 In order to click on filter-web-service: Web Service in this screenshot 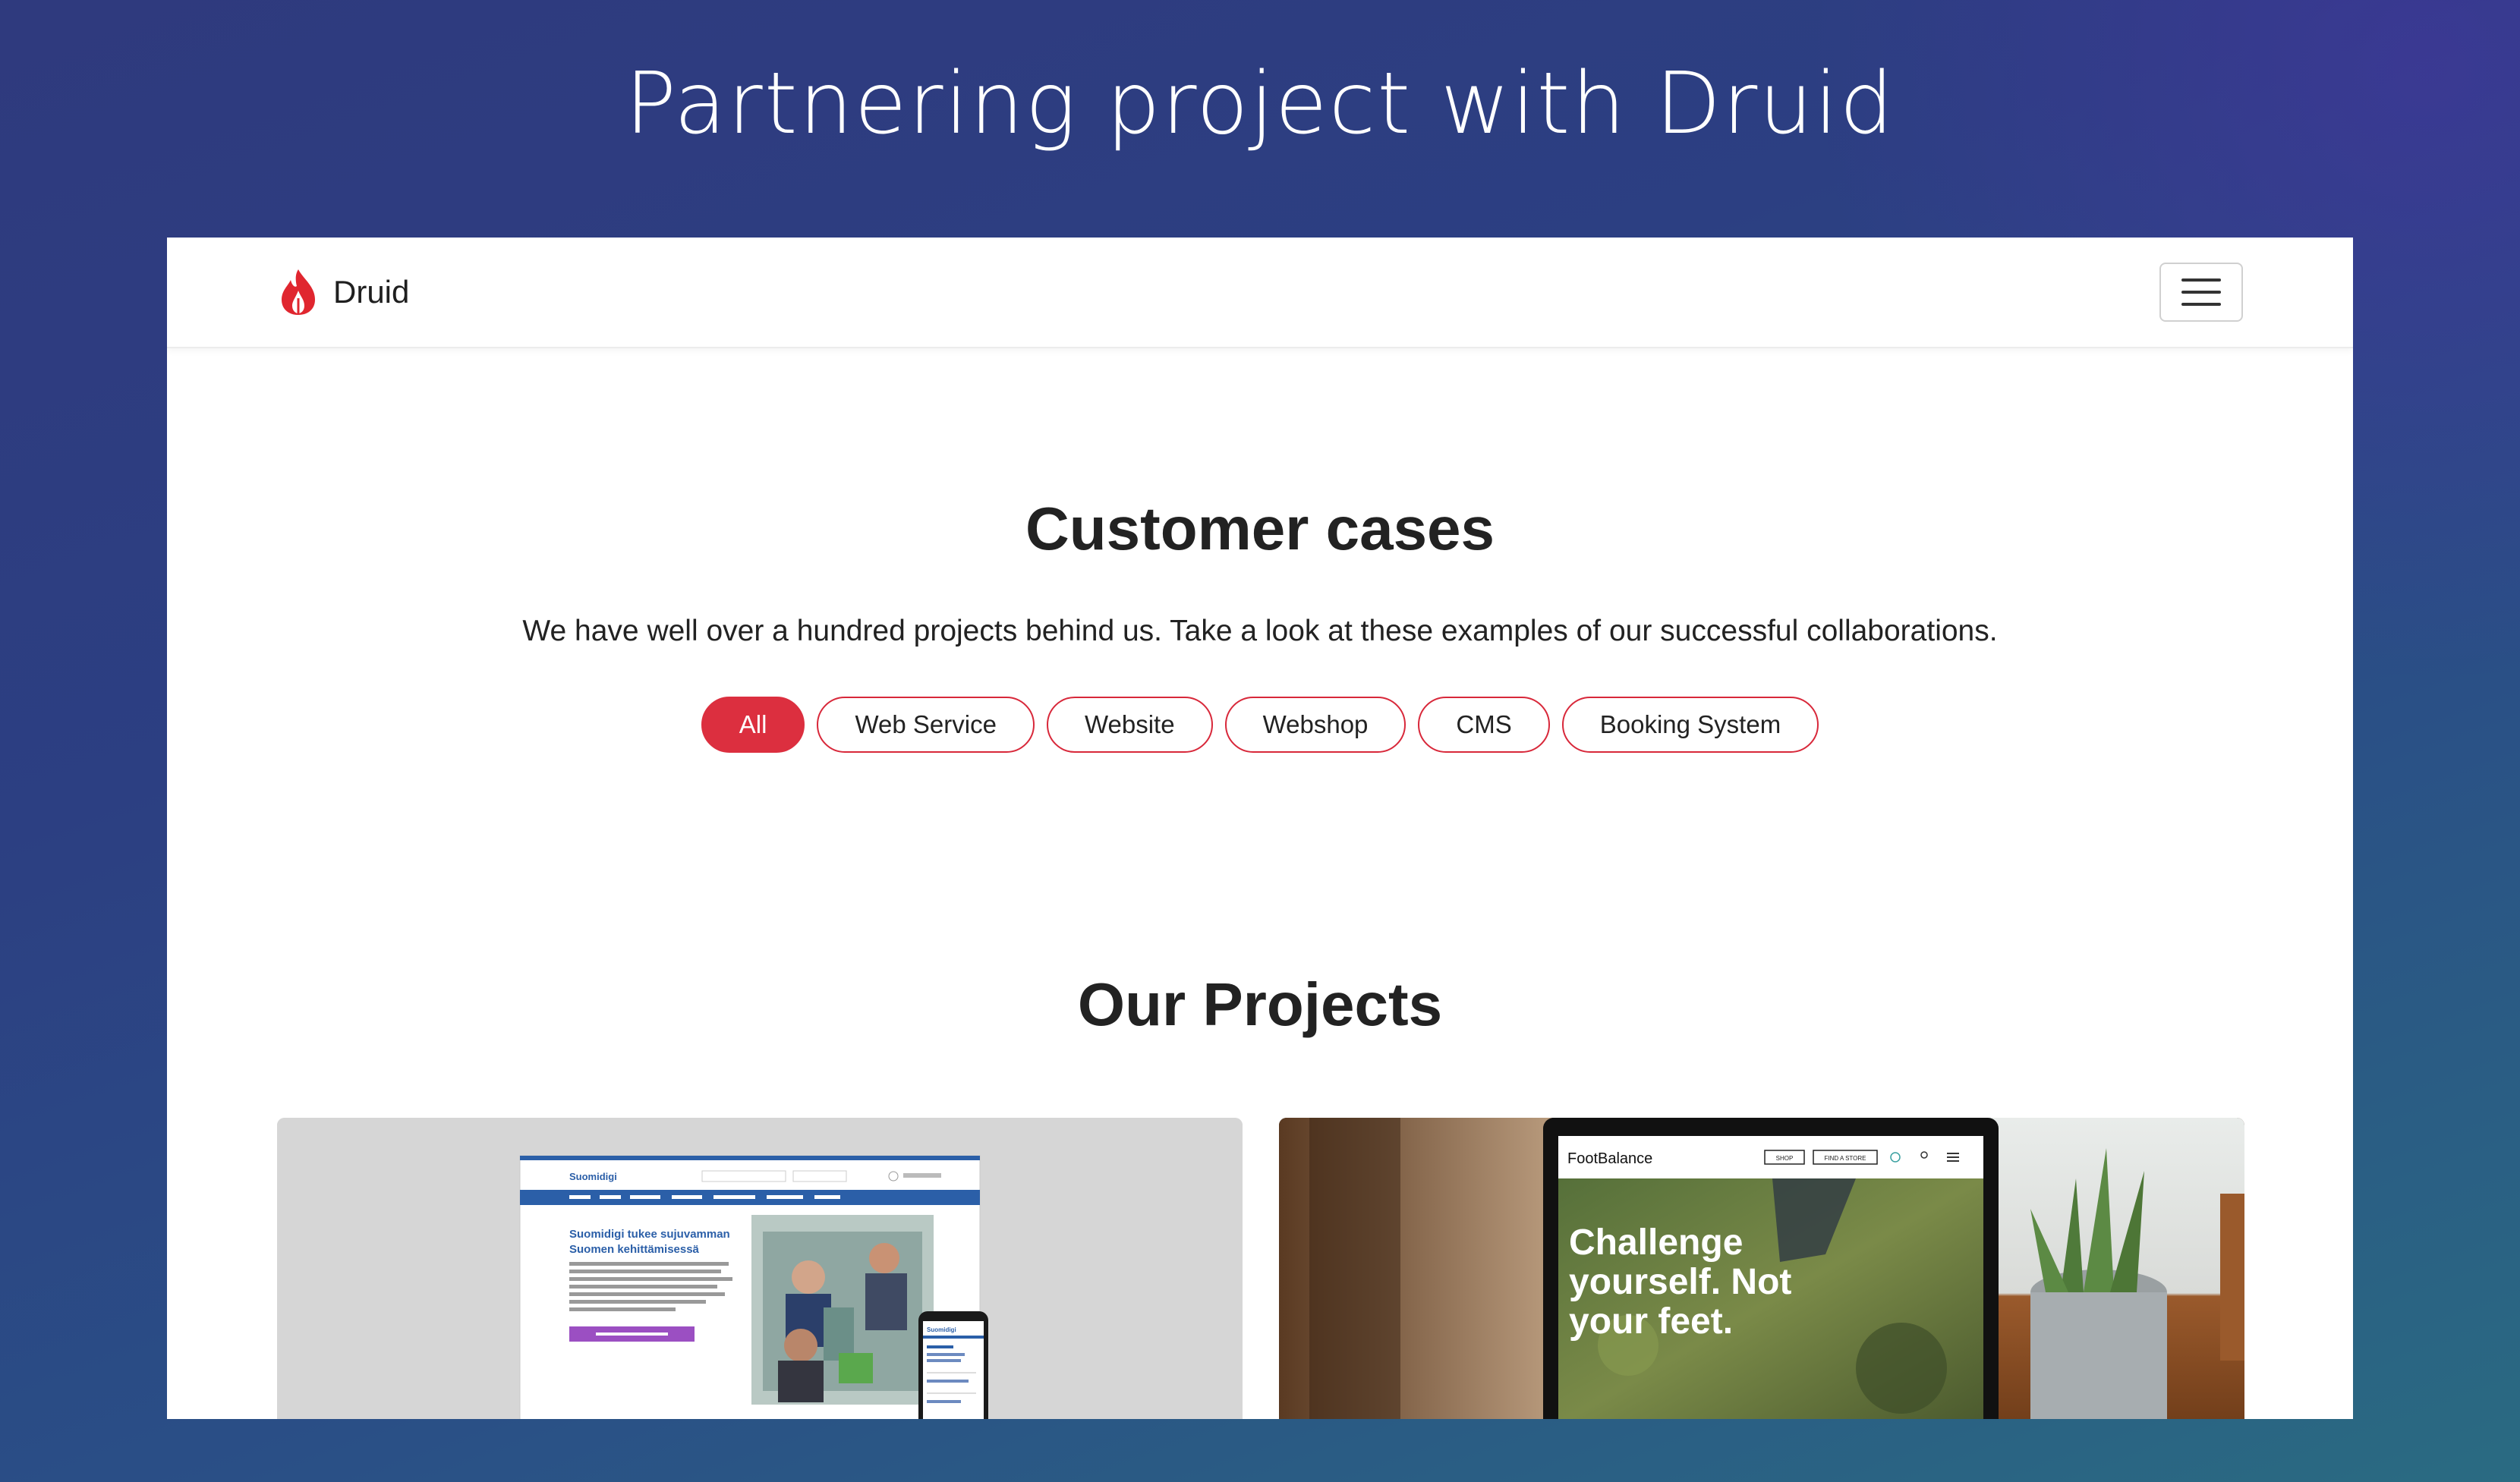, I will do `click(926, 725)`.